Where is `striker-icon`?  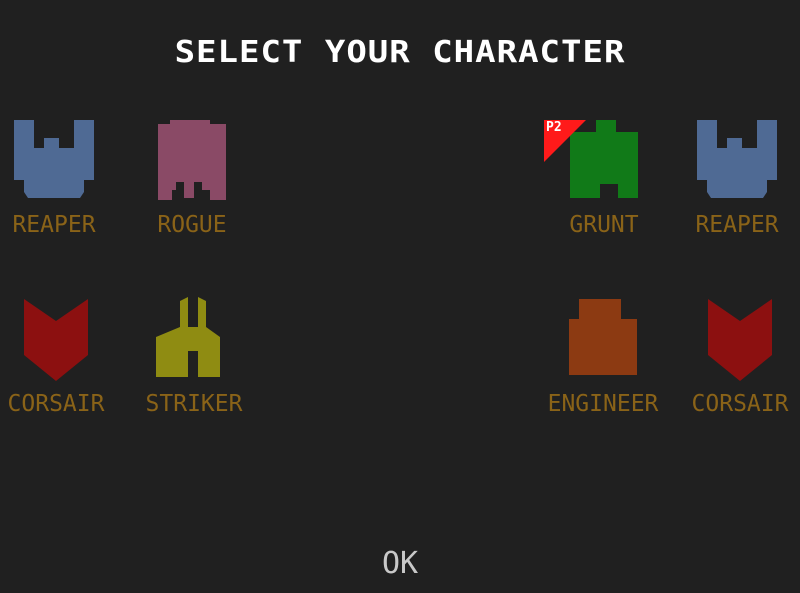
striker-icon is located at coordinates (194, 347).